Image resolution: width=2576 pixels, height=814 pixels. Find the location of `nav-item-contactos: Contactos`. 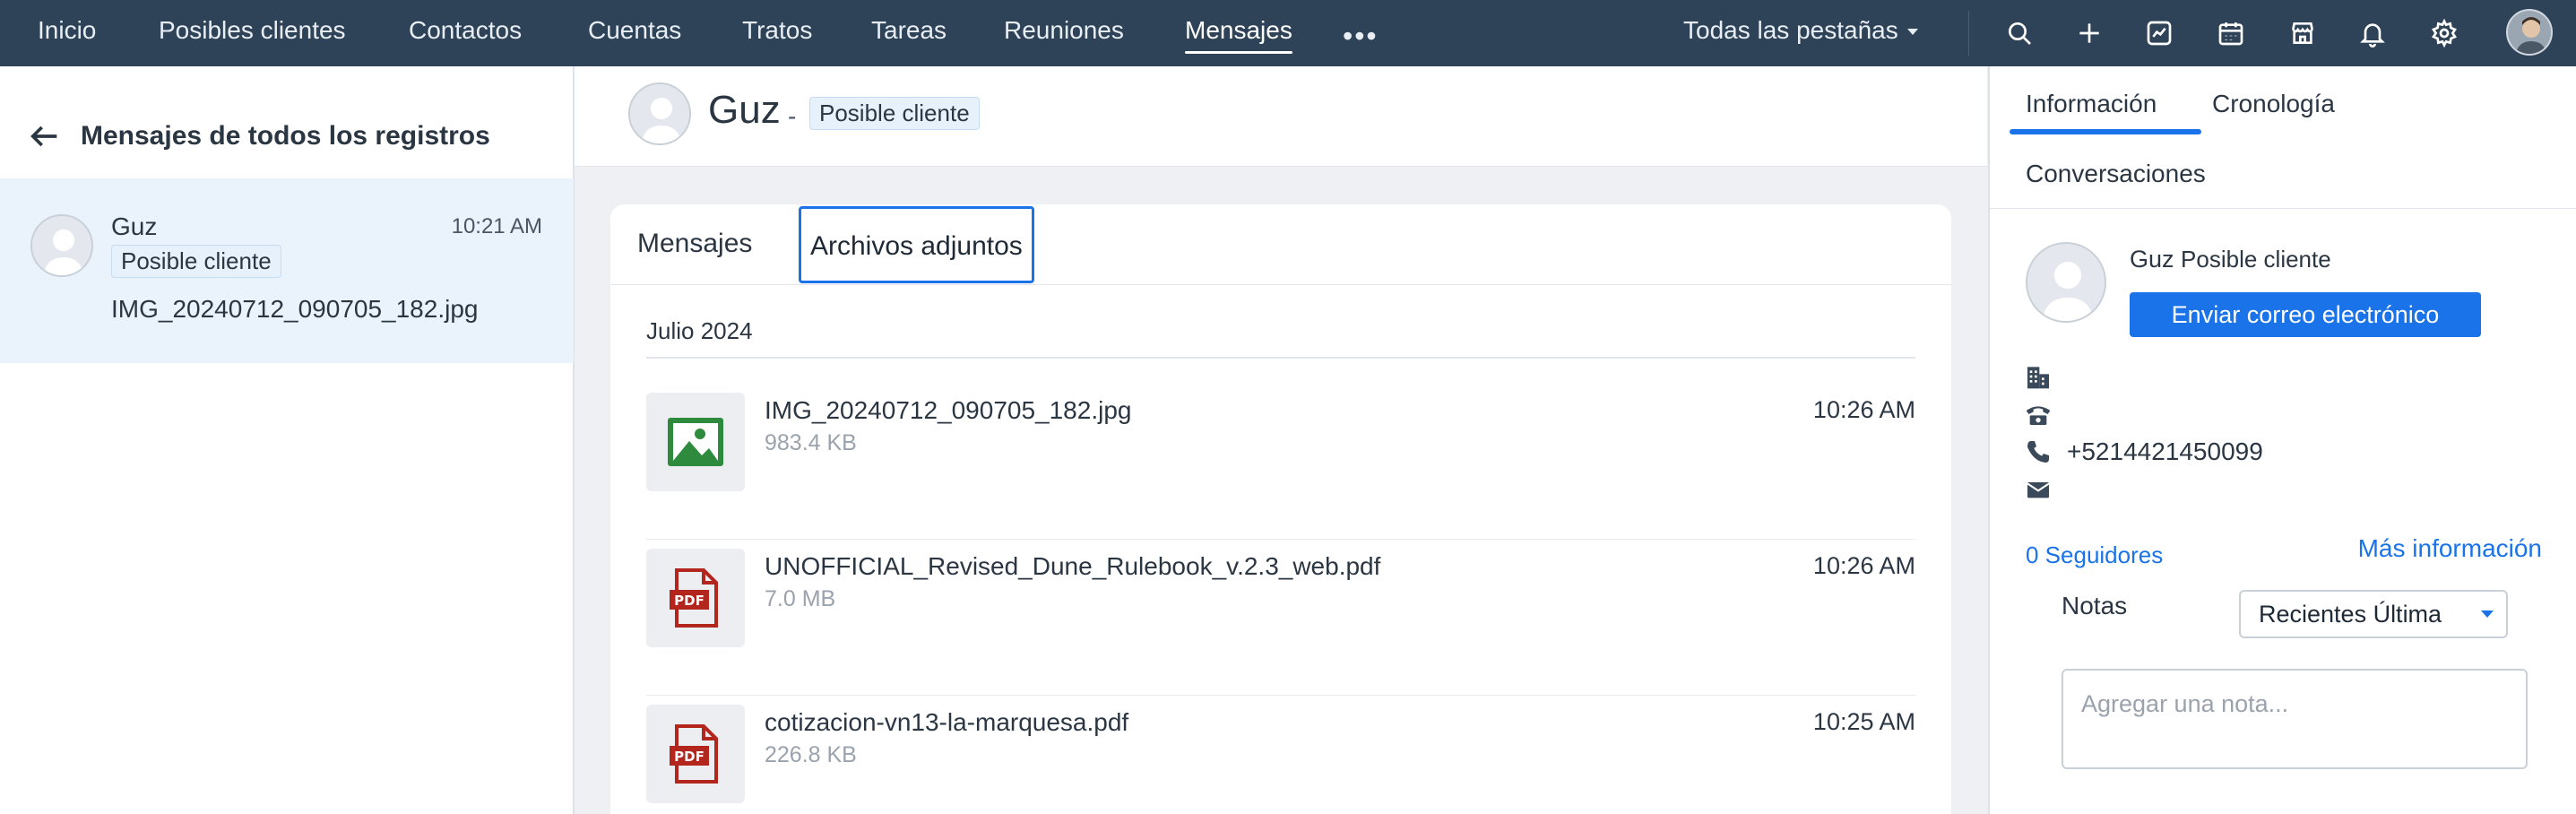

nav-item-contactos: Contactos is located at coordinates (465, 33).